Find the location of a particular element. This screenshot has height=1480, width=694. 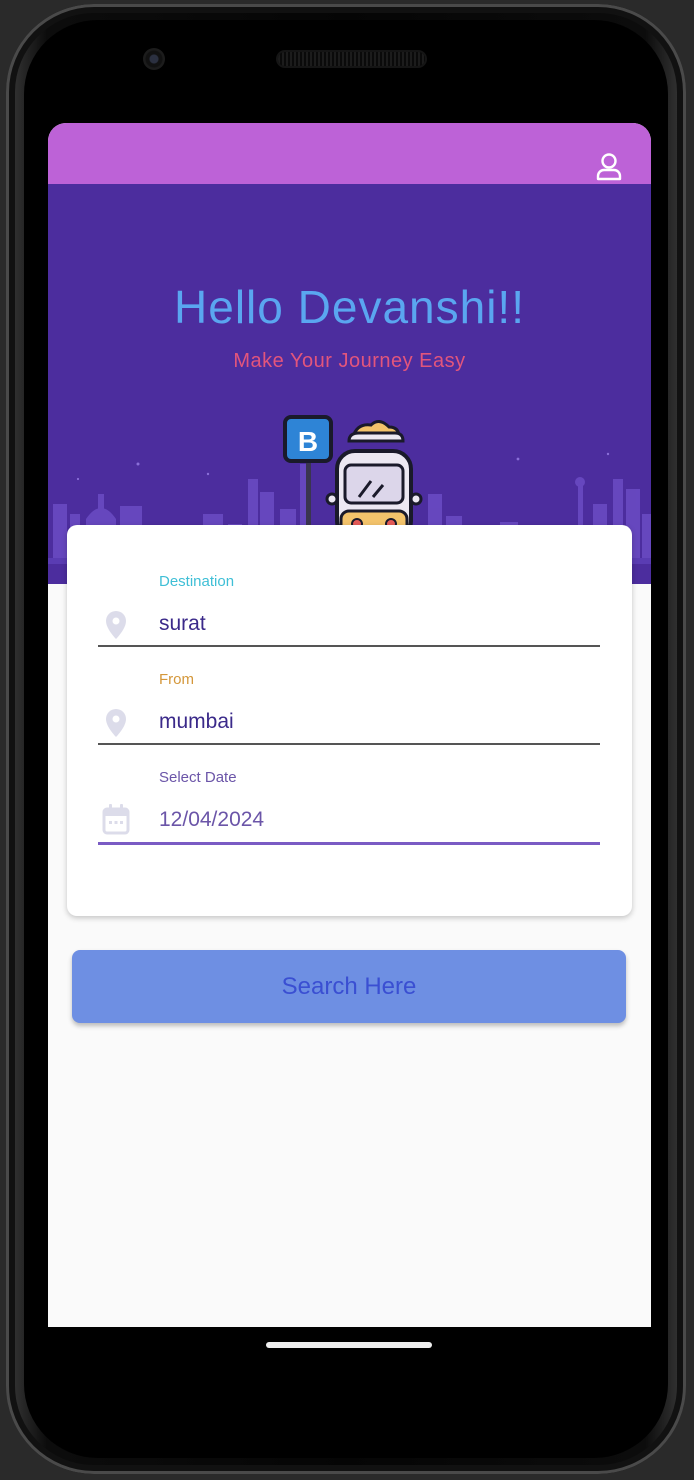

bus-stop-sign-letter: B is located at coordinates (308, 441).